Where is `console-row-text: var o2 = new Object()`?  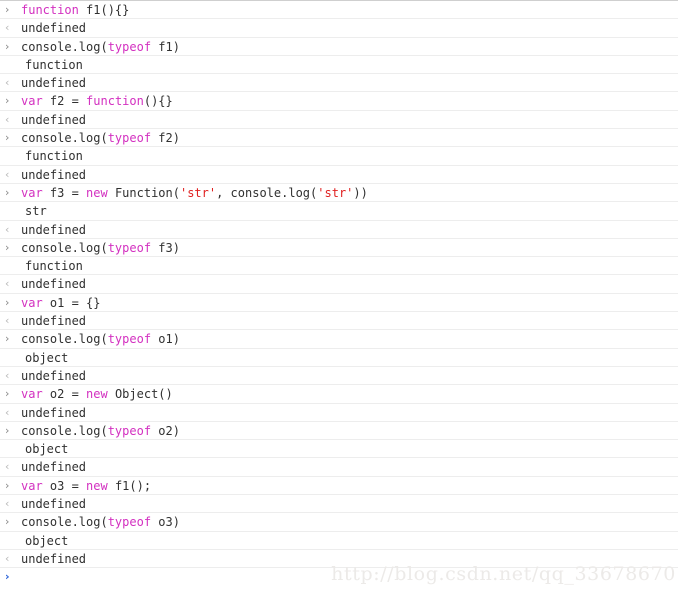
console-row-text: var o2 = new Object() is located at coordinates (97, 394).